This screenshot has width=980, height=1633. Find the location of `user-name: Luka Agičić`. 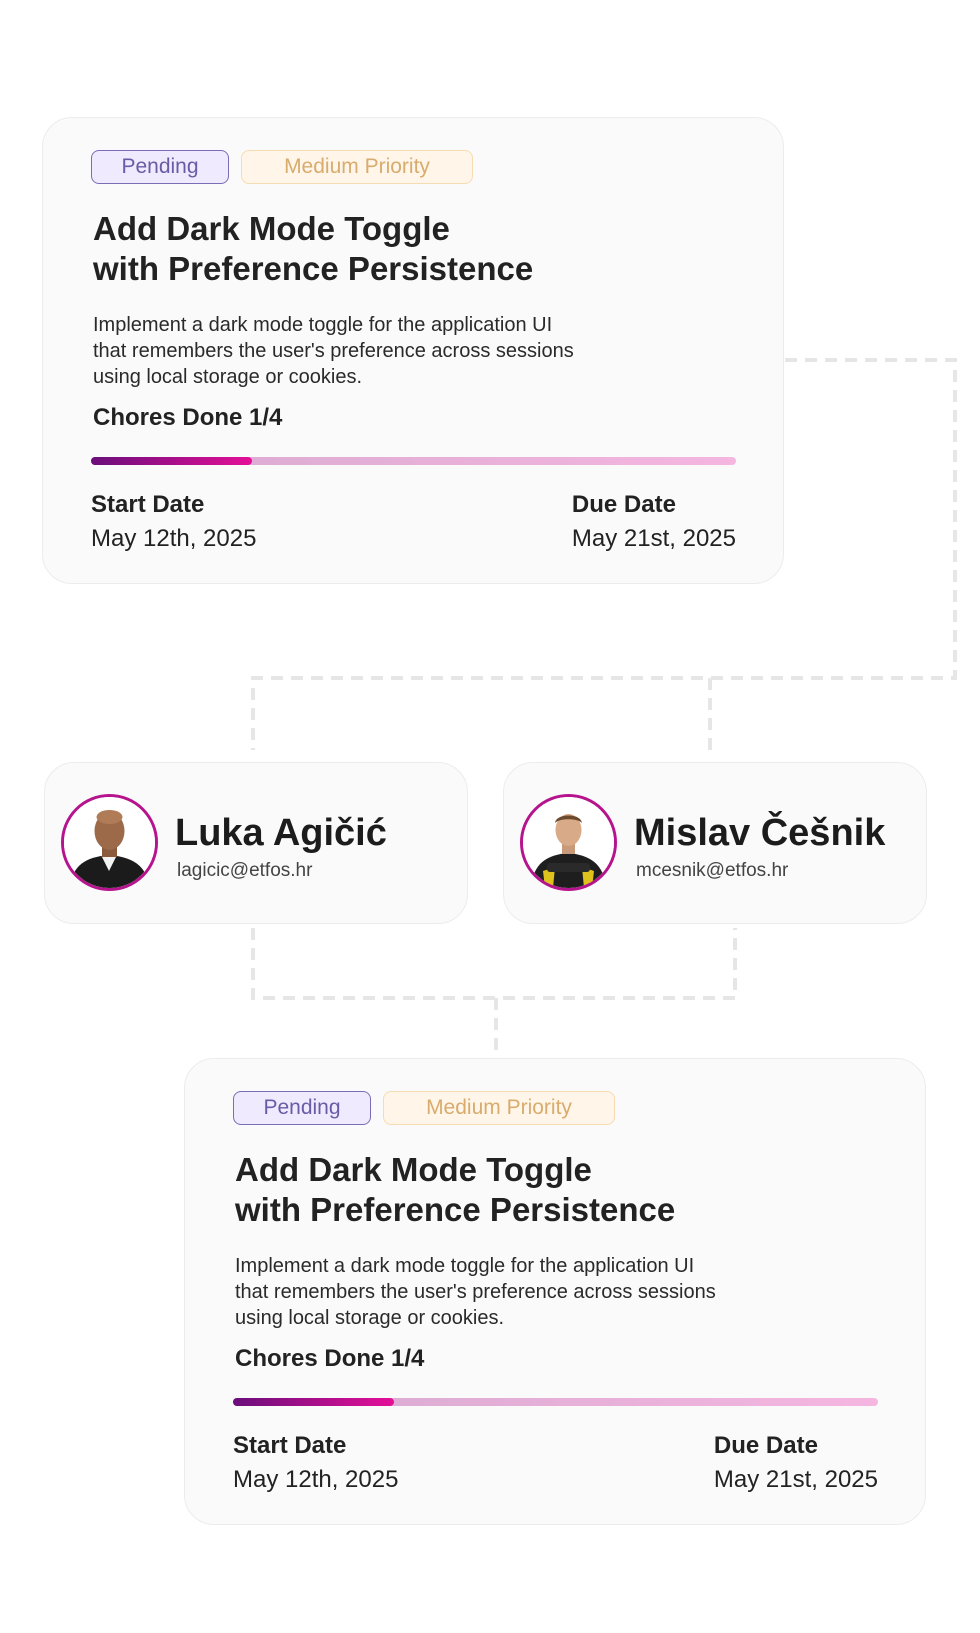

user-name: Luka Agičić is located at coordinates (281, 833).